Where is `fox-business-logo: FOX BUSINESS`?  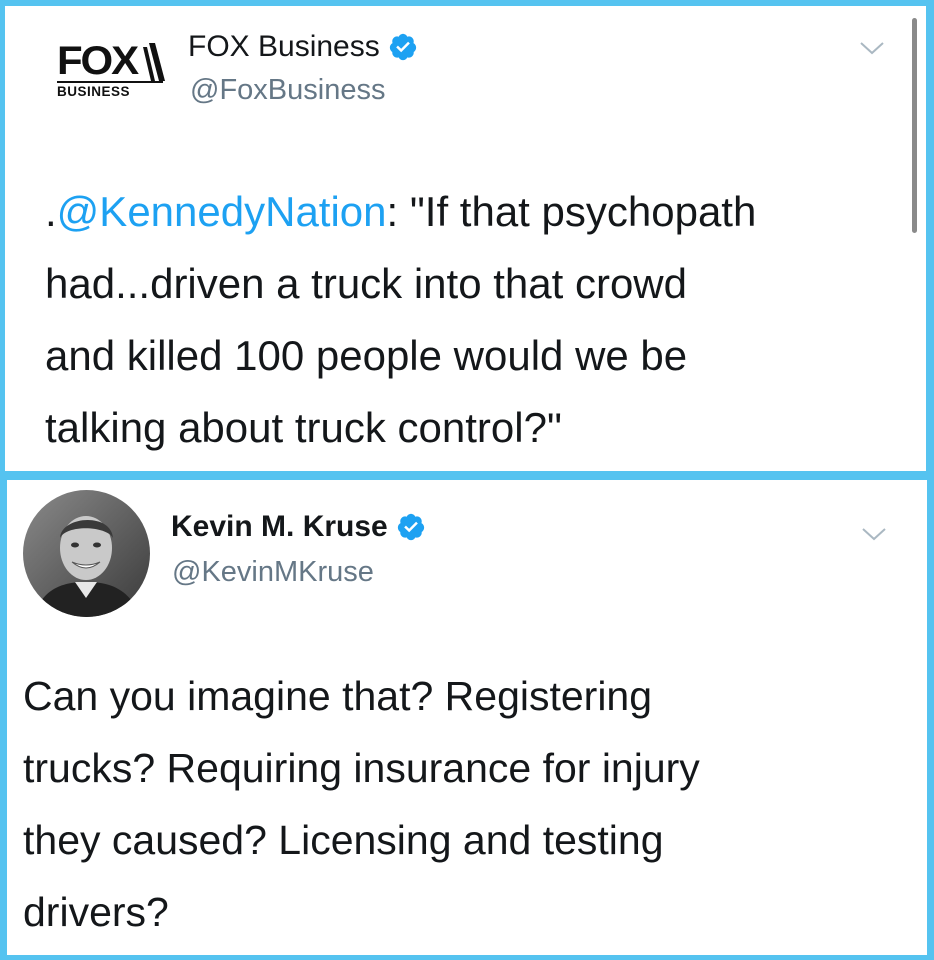
fox-business-logo: FOX BUSINESS is located at coordinates (112, 73).